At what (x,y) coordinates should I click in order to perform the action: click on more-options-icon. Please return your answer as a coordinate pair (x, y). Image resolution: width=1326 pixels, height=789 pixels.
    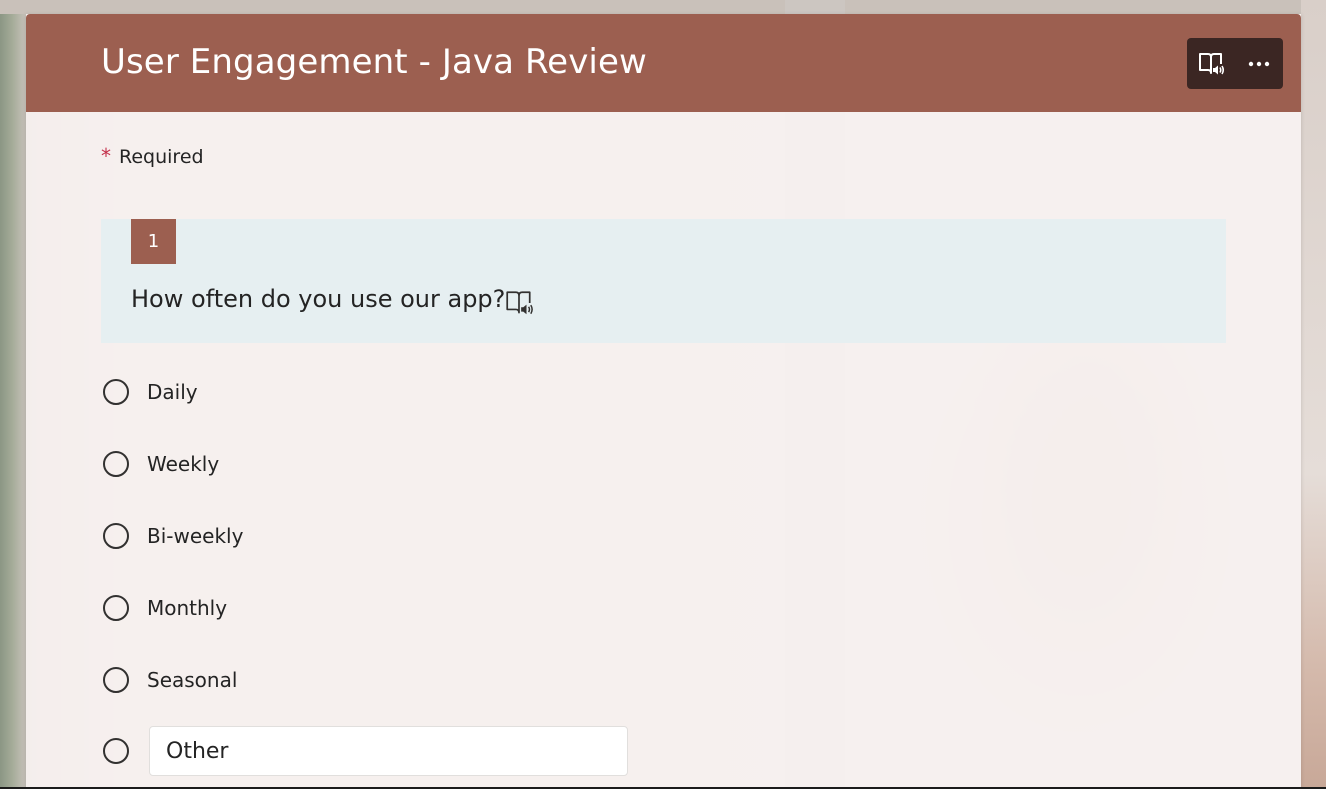
    Looking at the image, I should click on (1259, 63).